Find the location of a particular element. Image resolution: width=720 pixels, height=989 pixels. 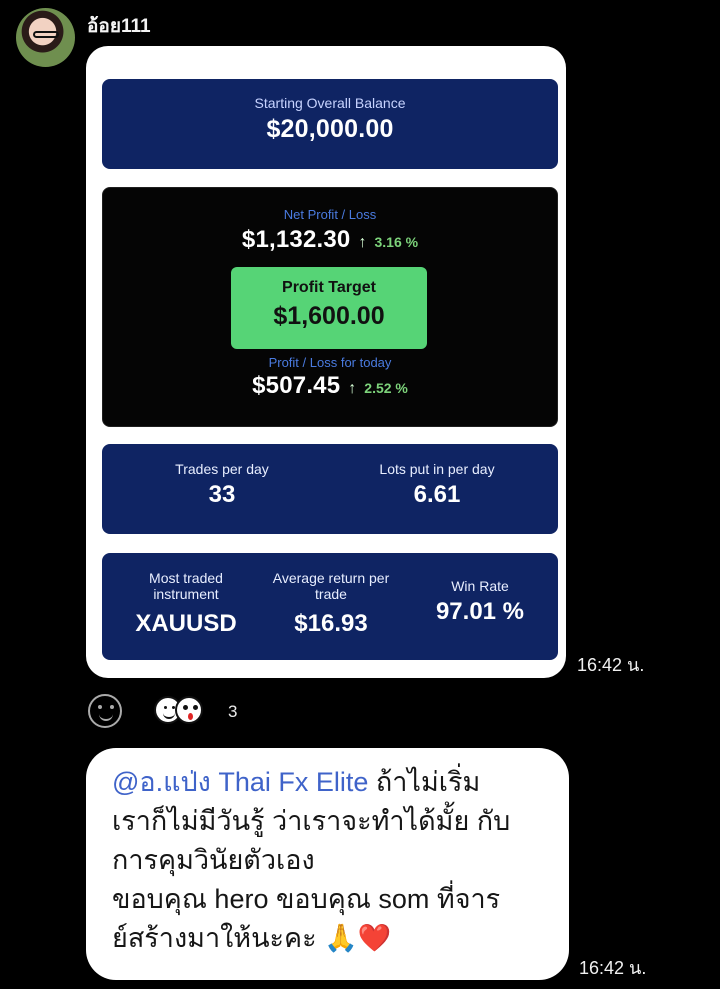

today-profit-percent: 2.52 % is located at coordinates (386, 388).